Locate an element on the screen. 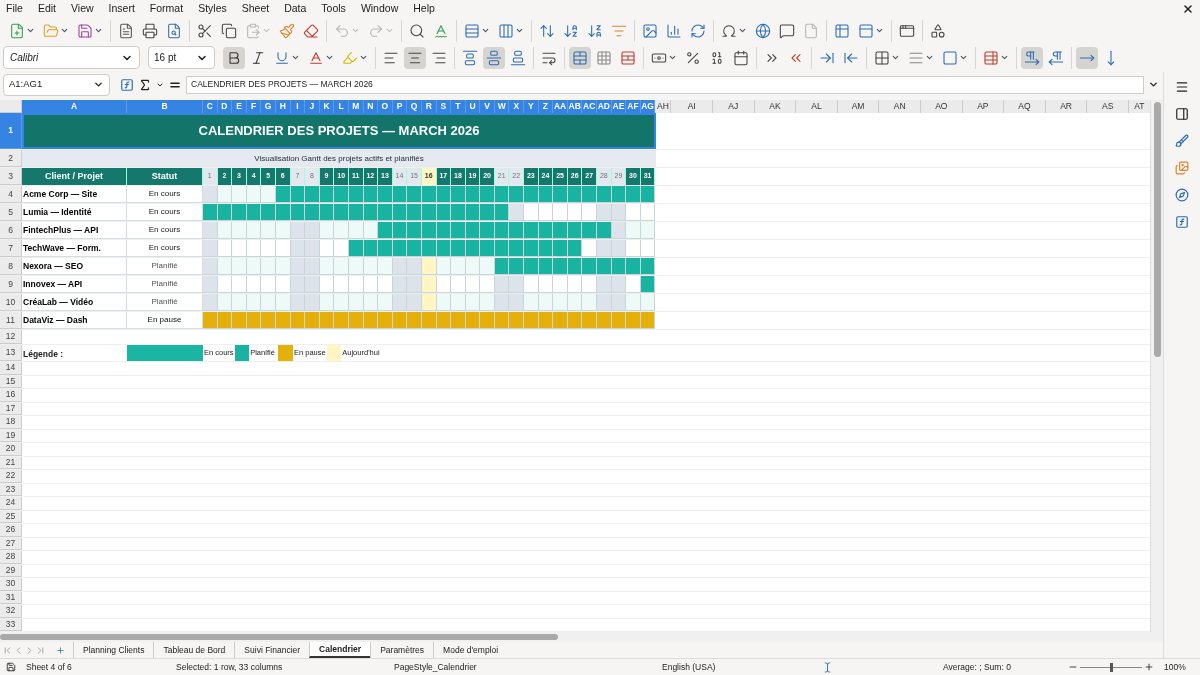  zoom-thumb is located at coordinates (1111, 667).